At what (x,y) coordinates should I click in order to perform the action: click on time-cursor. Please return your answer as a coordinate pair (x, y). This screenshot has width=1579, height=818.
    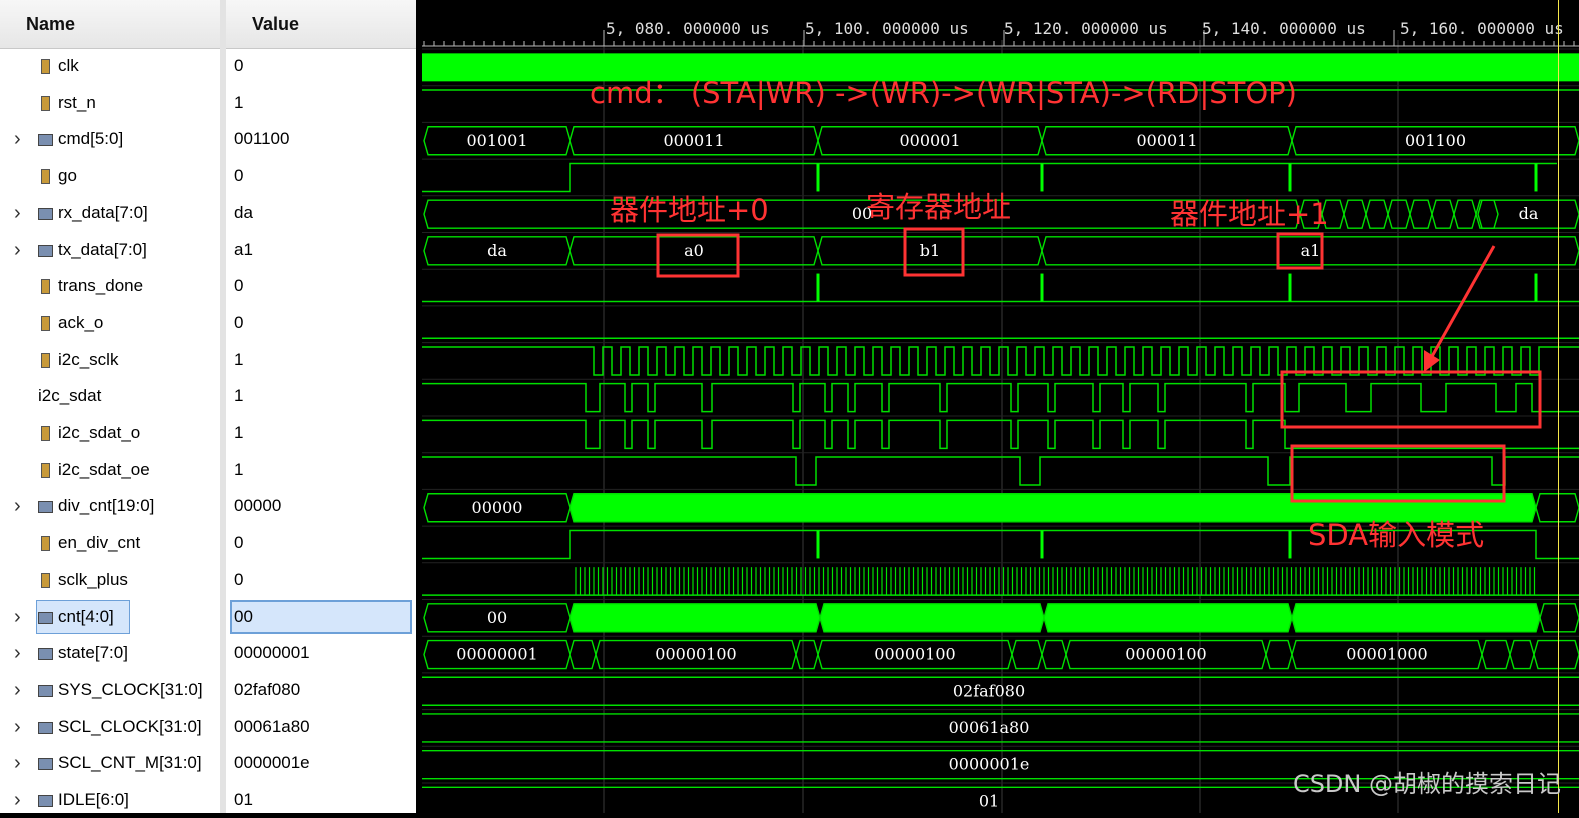
    Looking at the image, I should click on (1558, 406).